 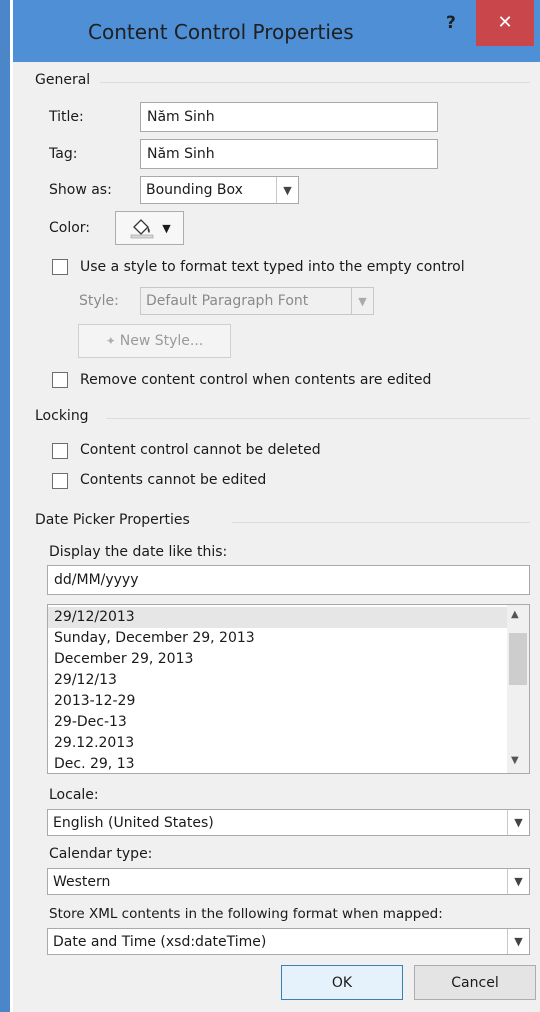 What do you see at coordinates (173, 480) in the screenshot?
I see `cannot-edit-label: Contents cannot be edited` at bounding box center [173, 480].